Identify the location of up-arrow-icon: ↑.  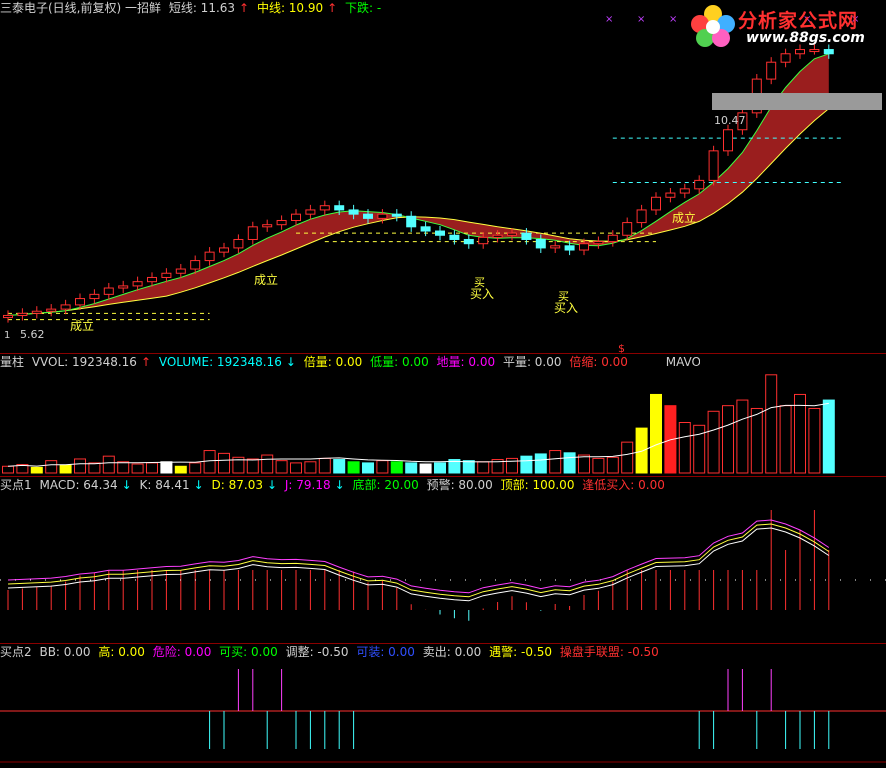
(332, 8).